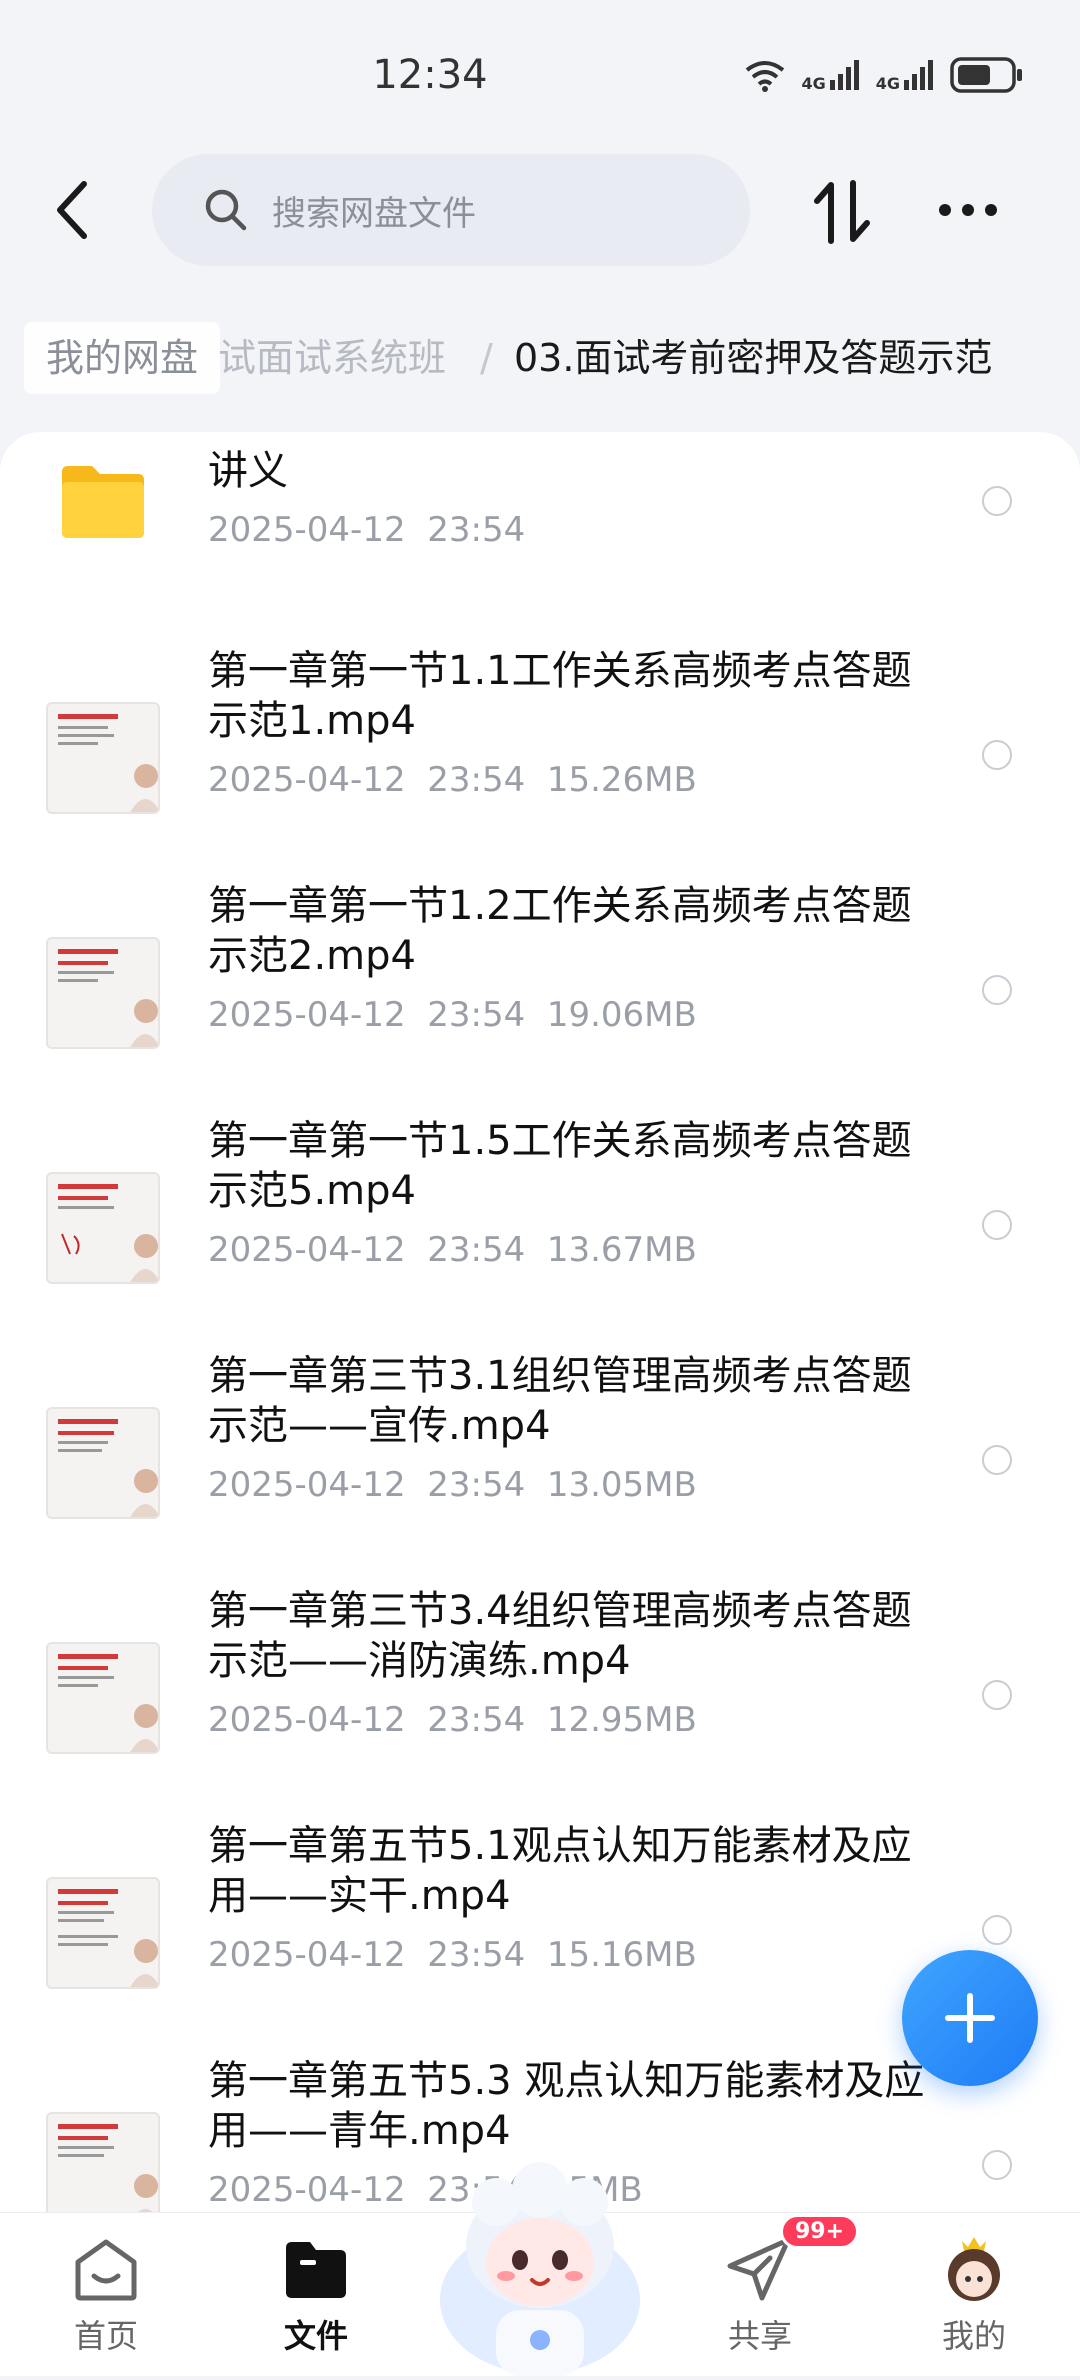  Describe the element at coordinates (315, 2336) in the screenshot. I see `nav-label-files: 文件` at that location.